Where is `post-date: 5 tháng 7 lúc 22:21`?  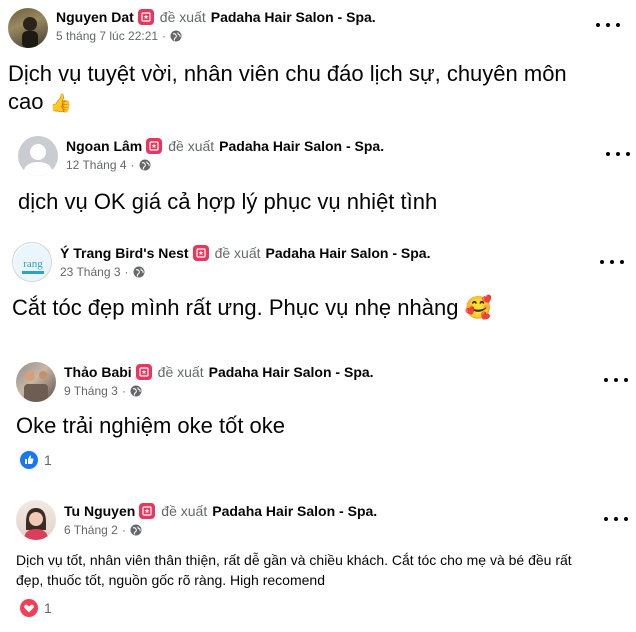
post-date: 5 tháng 7 lúc 22:21 is located at coordinates (107, 36).